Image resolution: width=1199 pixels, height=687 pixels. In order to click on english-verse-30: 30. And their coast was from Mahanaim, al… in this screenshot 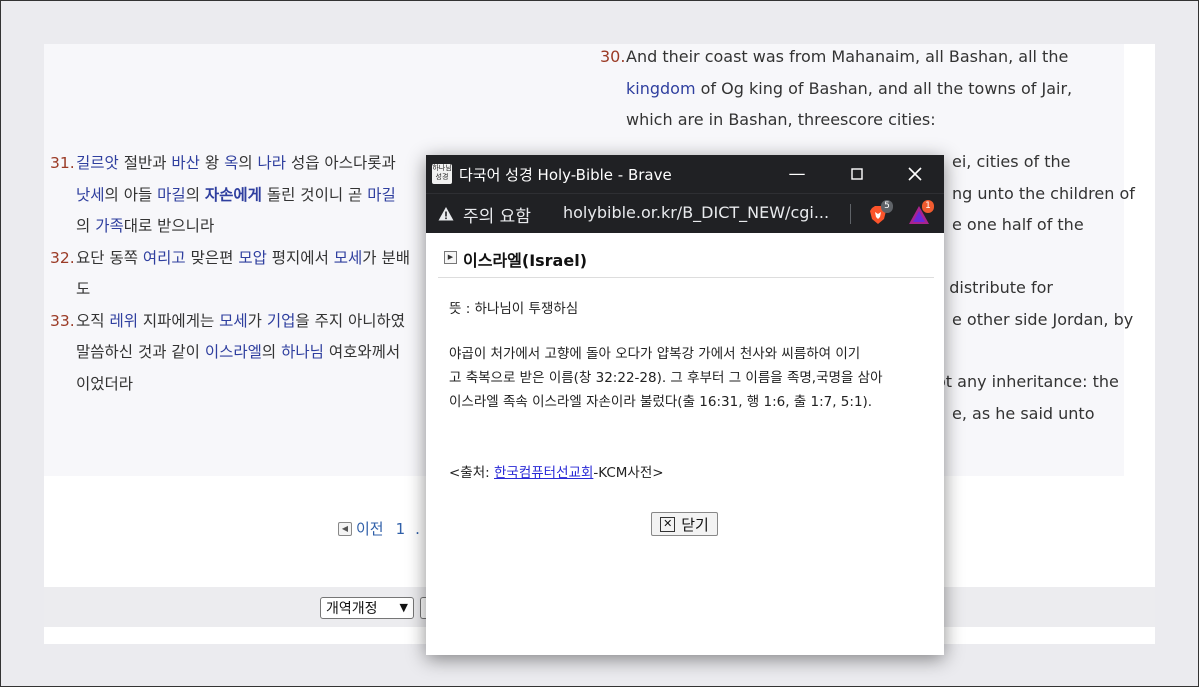, I will do `click(860, 90)`.